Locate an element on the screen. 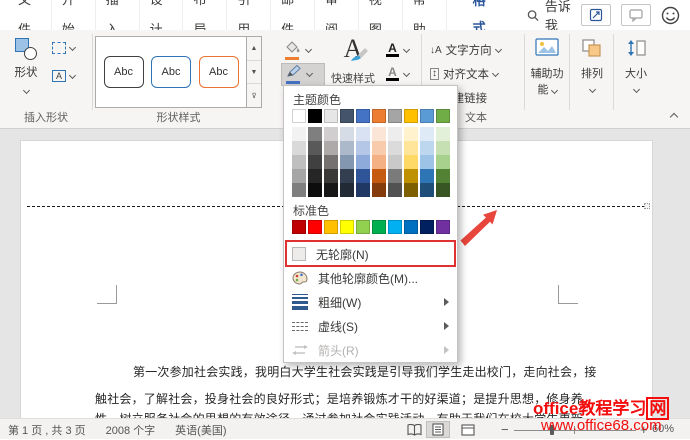 Image resolution: width=690 pixels, height=440 pixels. comment-button is located at coordinates (636, 15).